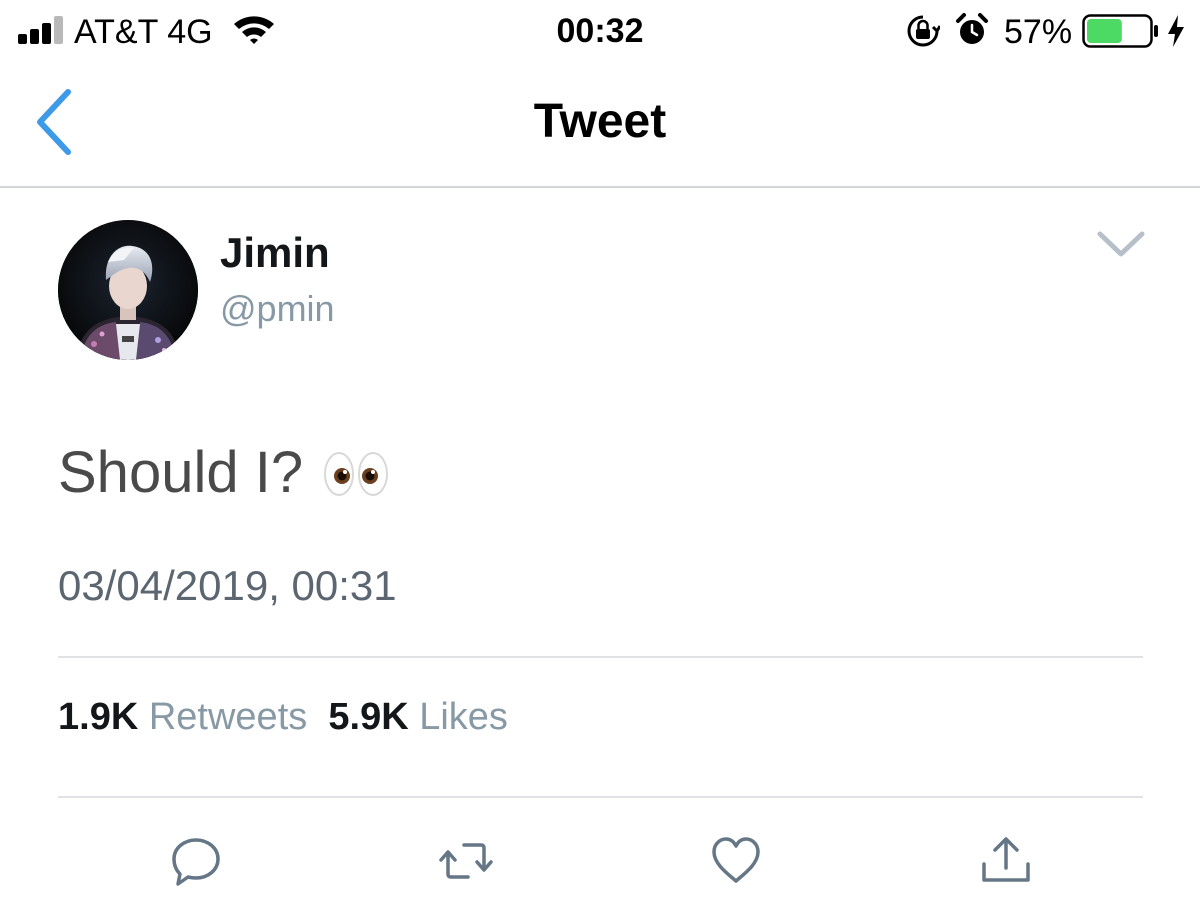 The width and height of the screenshot is (1200, 922). I want to click on page-title: Tweet, so click(600, 121).